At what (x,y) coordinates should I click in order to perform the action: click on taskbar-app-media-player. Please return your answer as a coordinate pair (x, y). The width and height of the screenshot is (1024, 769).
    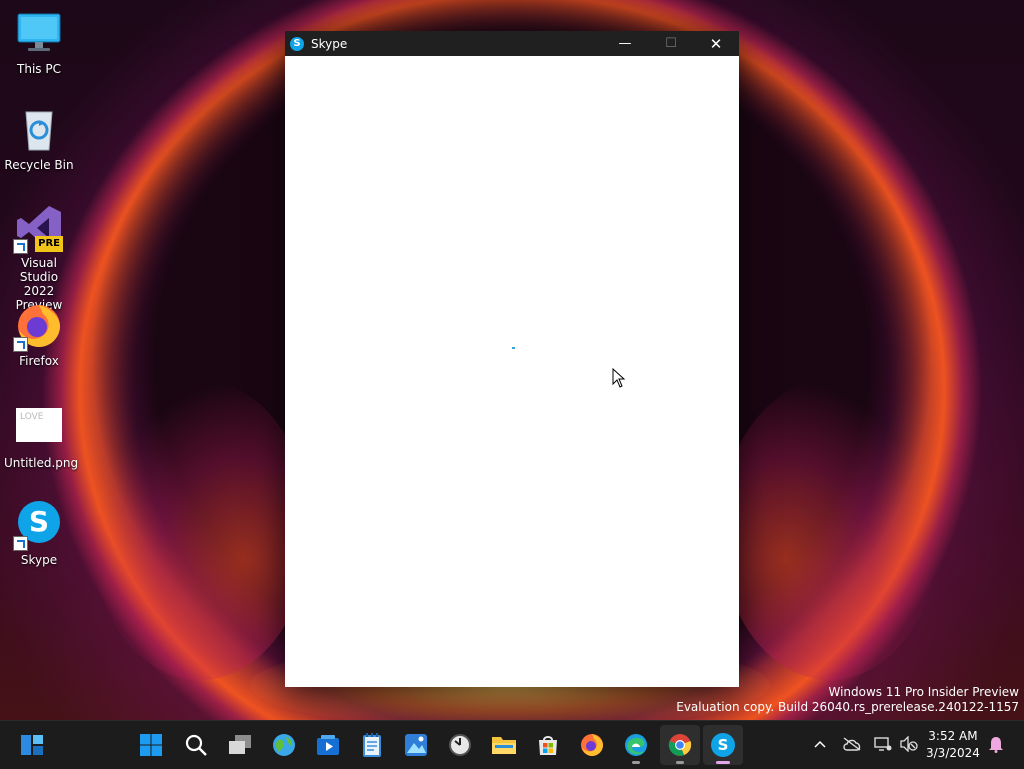
    Looking at the image, I should click on (328, 745).